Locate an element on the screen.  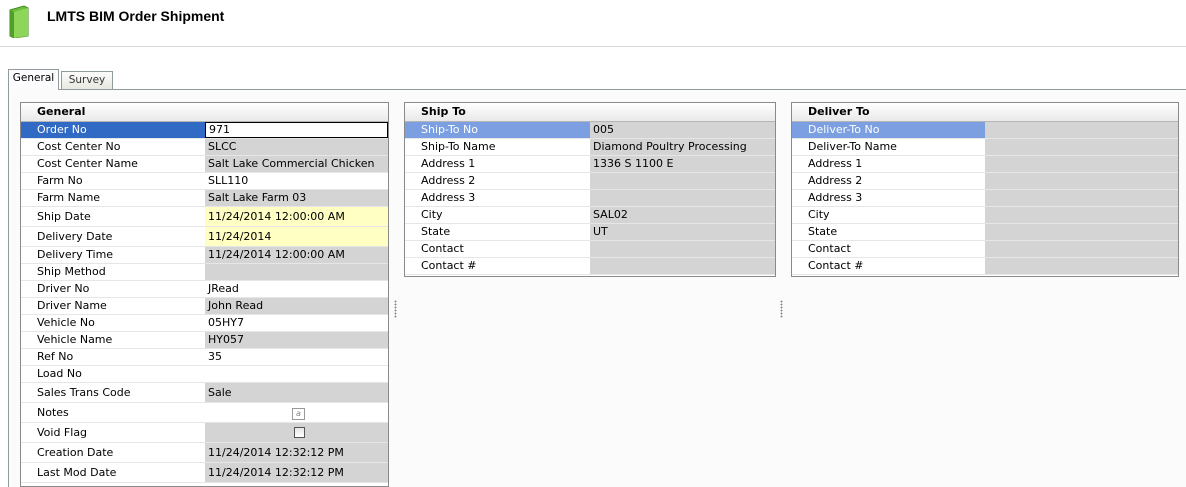
property-value: SAL02 is located at coordinates (682, 215).